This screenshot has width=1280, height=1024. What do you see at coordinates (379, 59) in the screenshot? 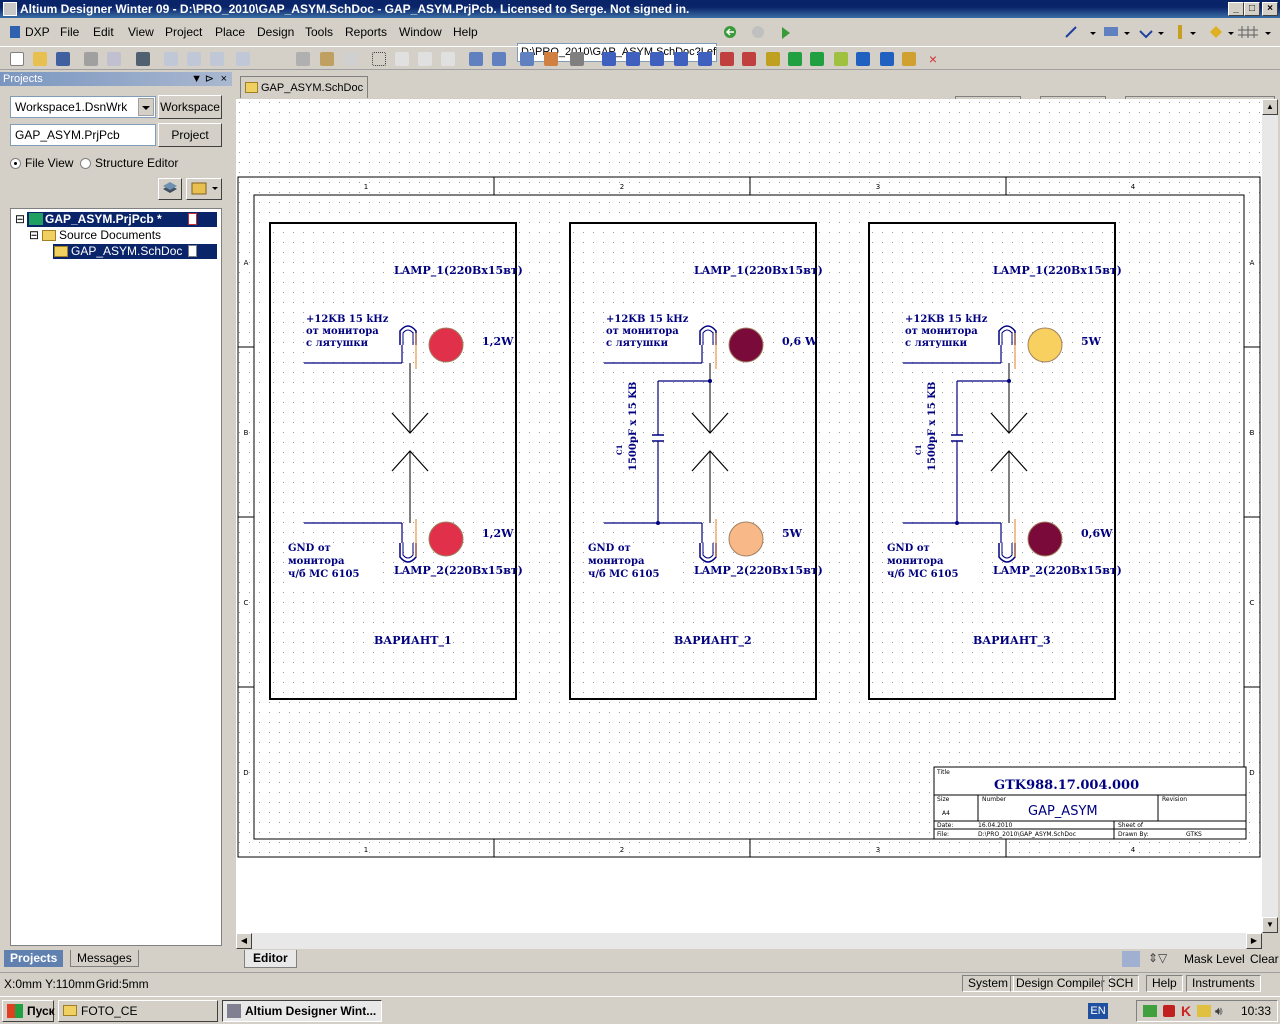
I see `select-area-icon` at bounding box center [379, 59].